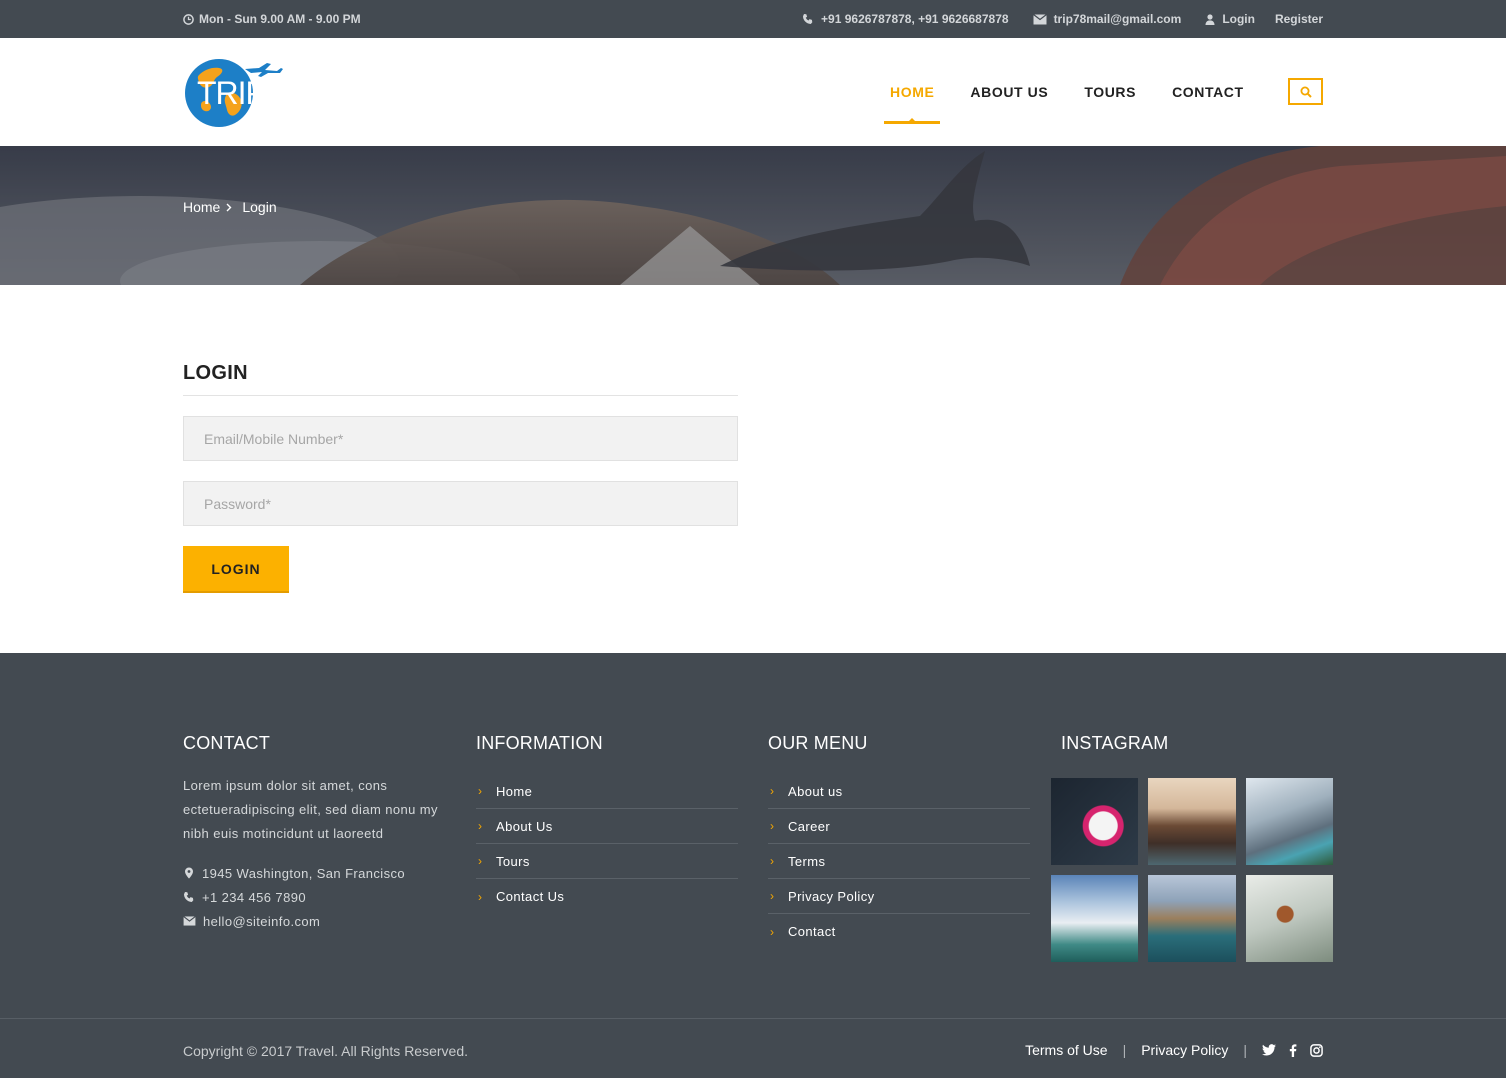 The image size is (1506, 1078). What do you see at coordinates (899, 861) in the screenshot?
I see `footer-menu-terms: › Terms` at bounding box center [899, 861].